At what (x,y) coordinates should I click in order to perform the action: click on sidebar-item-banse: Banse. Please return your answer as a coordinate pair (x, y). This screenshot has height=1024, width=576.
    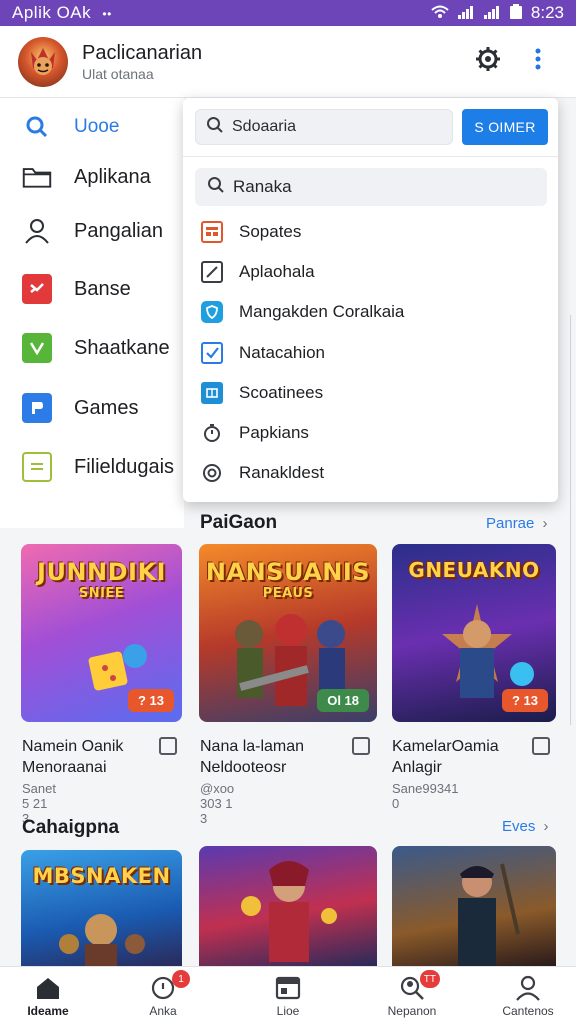
    Looking at the image, I should click on (76, 289).